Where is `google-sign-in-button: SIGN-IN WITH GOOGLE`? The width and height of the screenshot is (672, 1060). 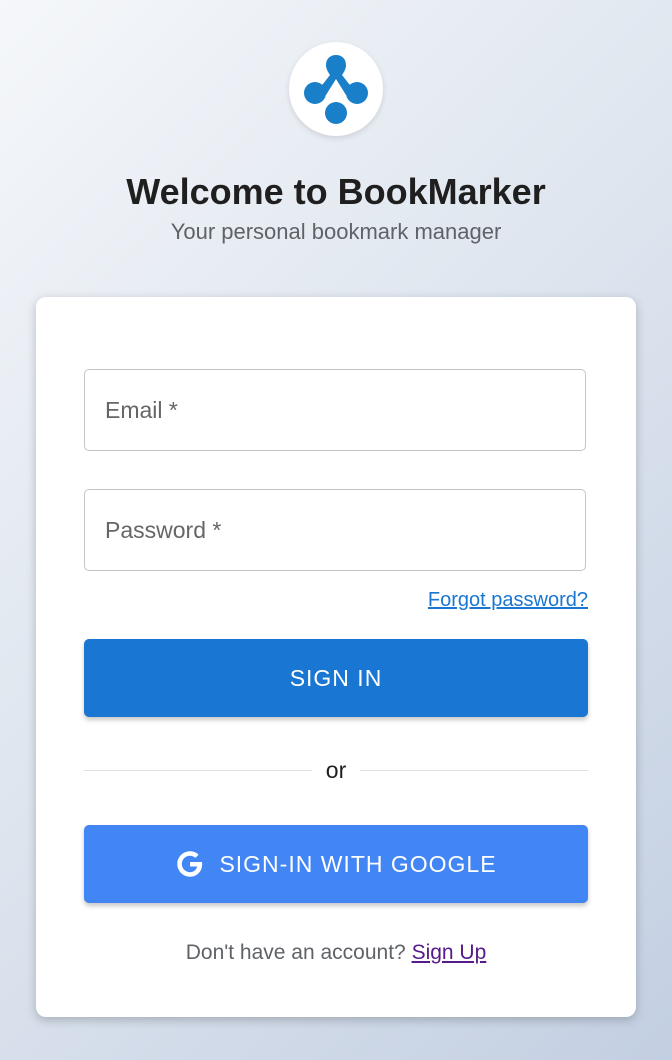 google-sign-in-button: SIGN-IN WITH GOOGLE is located at coordinates (336, 864).